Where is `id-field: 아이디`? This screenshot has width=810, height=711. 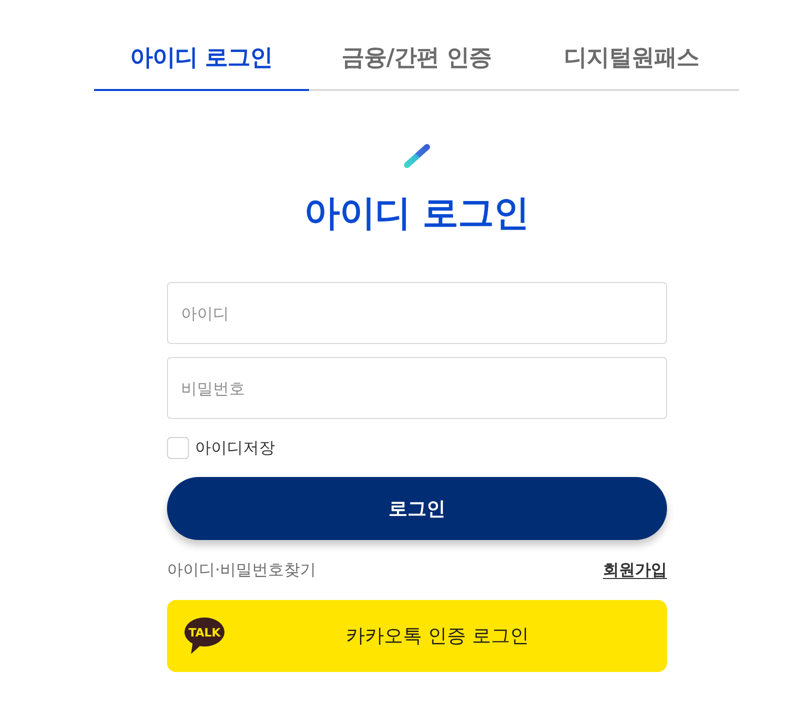 id-field: 아이디 is located at coordinates (417, 313).